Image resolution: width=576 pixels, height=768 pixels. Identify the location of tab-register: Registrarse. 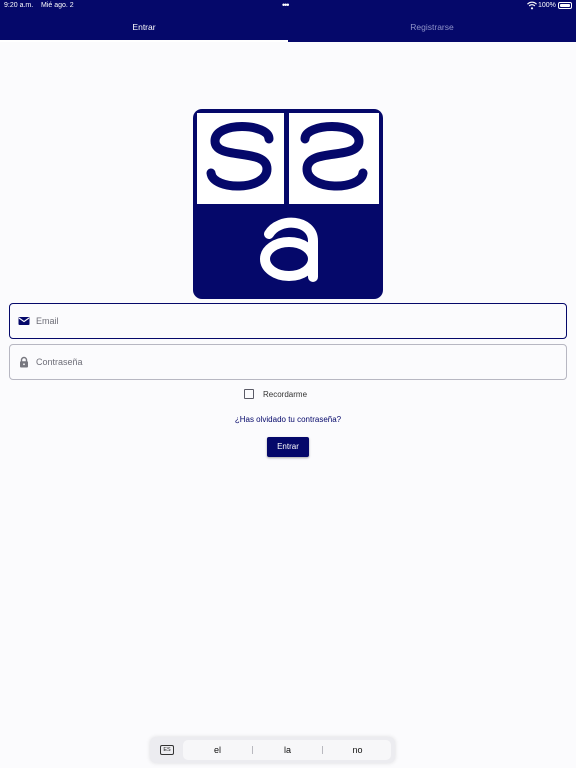
(432, 28).